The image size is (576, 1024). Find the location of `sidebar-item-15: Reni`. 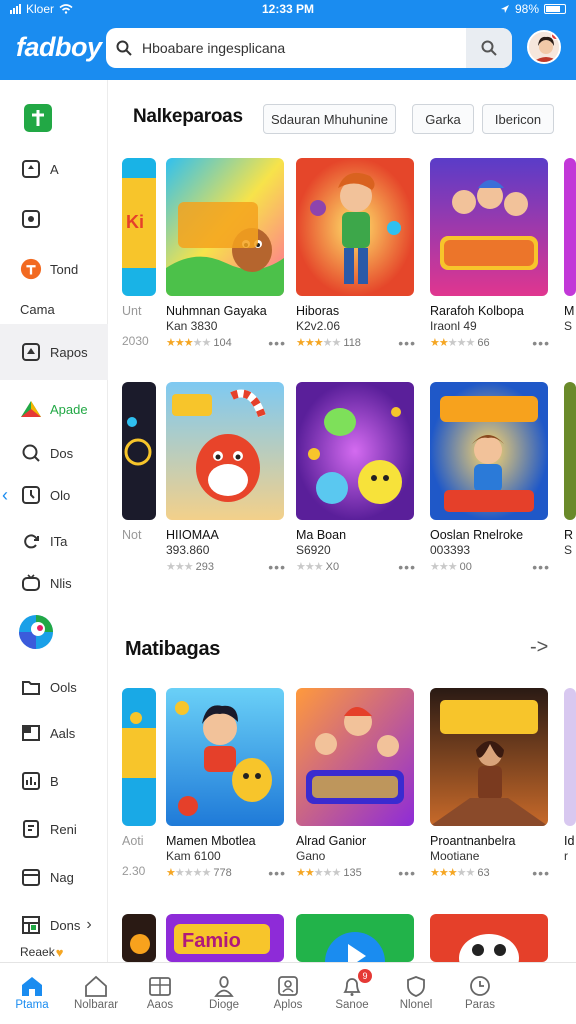

sidebar-item-15: Reni is located at coordinates (54, 829).